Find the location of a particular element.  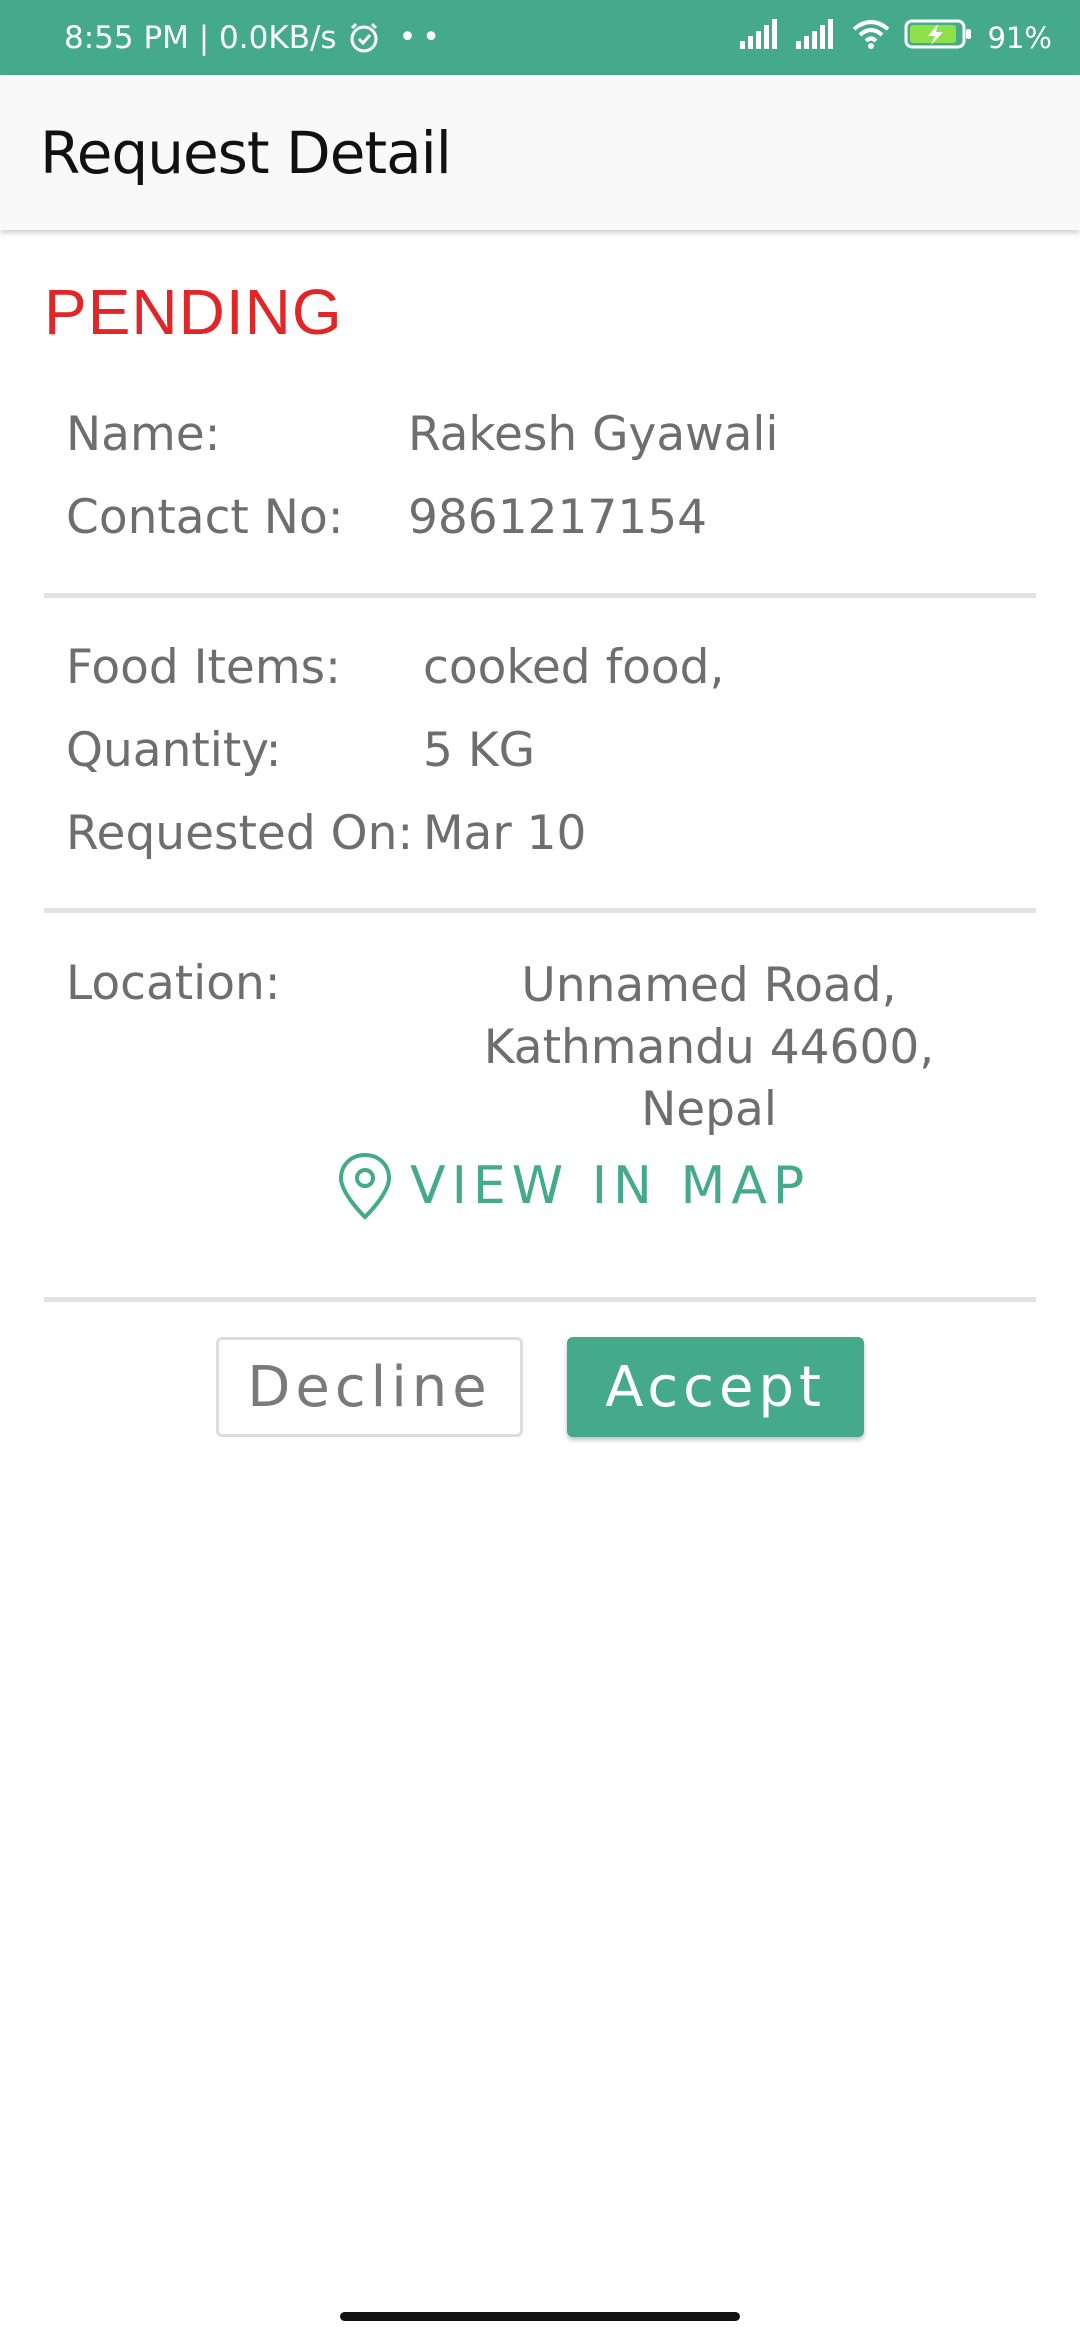

quantity-label: Quantity: is located at coordinates (174, 750).